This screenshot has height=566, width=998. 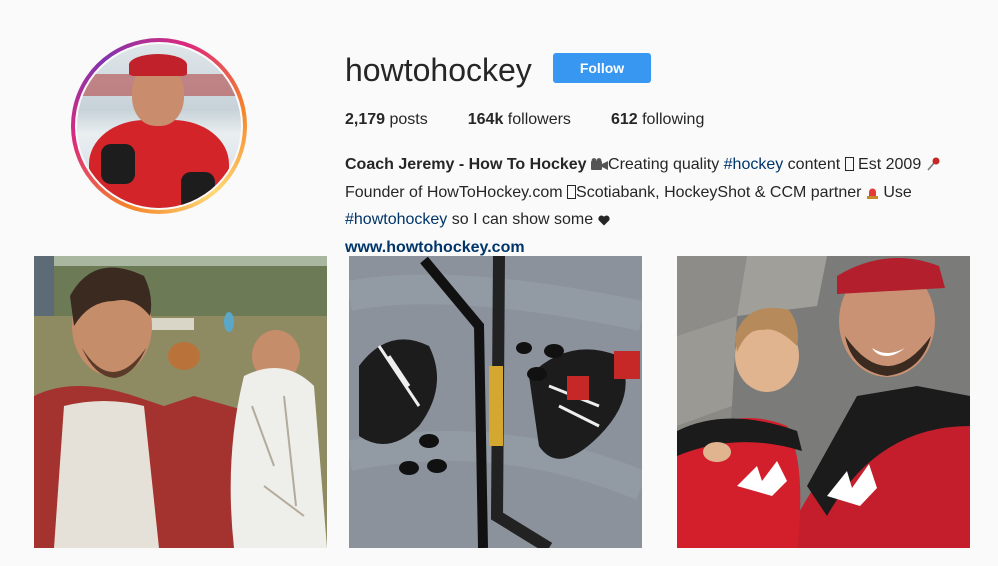 What do you see at coordinates (466, 164) in the screenshot?
I see `profile-full-name: Coach Jeremy - How To Hockey` at bounding box center [466, 164].